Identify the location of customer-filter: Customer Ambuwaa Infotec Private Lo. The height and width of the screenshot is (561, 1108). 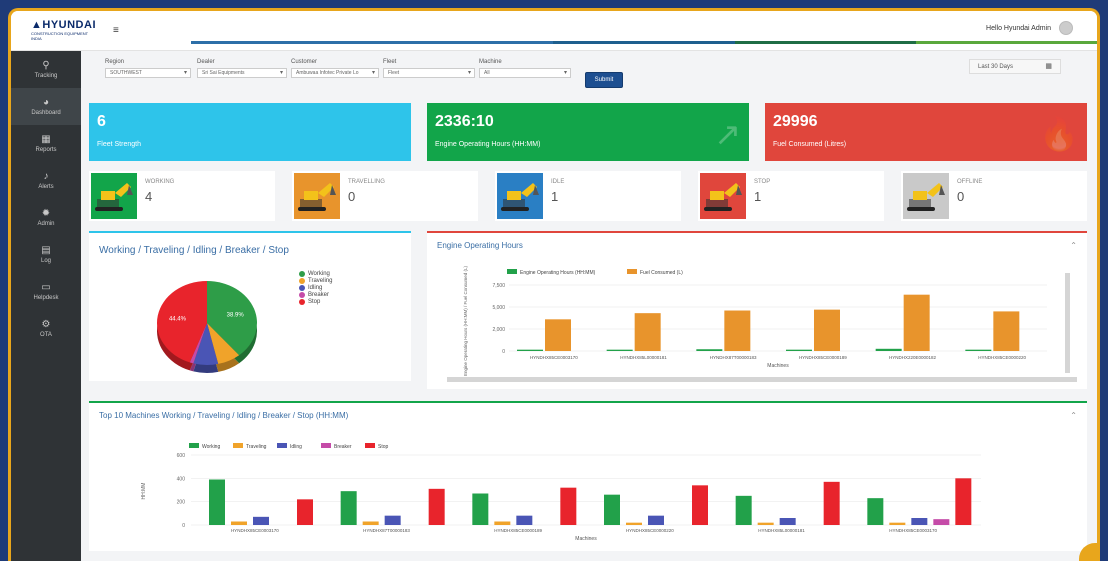
(335, 68).